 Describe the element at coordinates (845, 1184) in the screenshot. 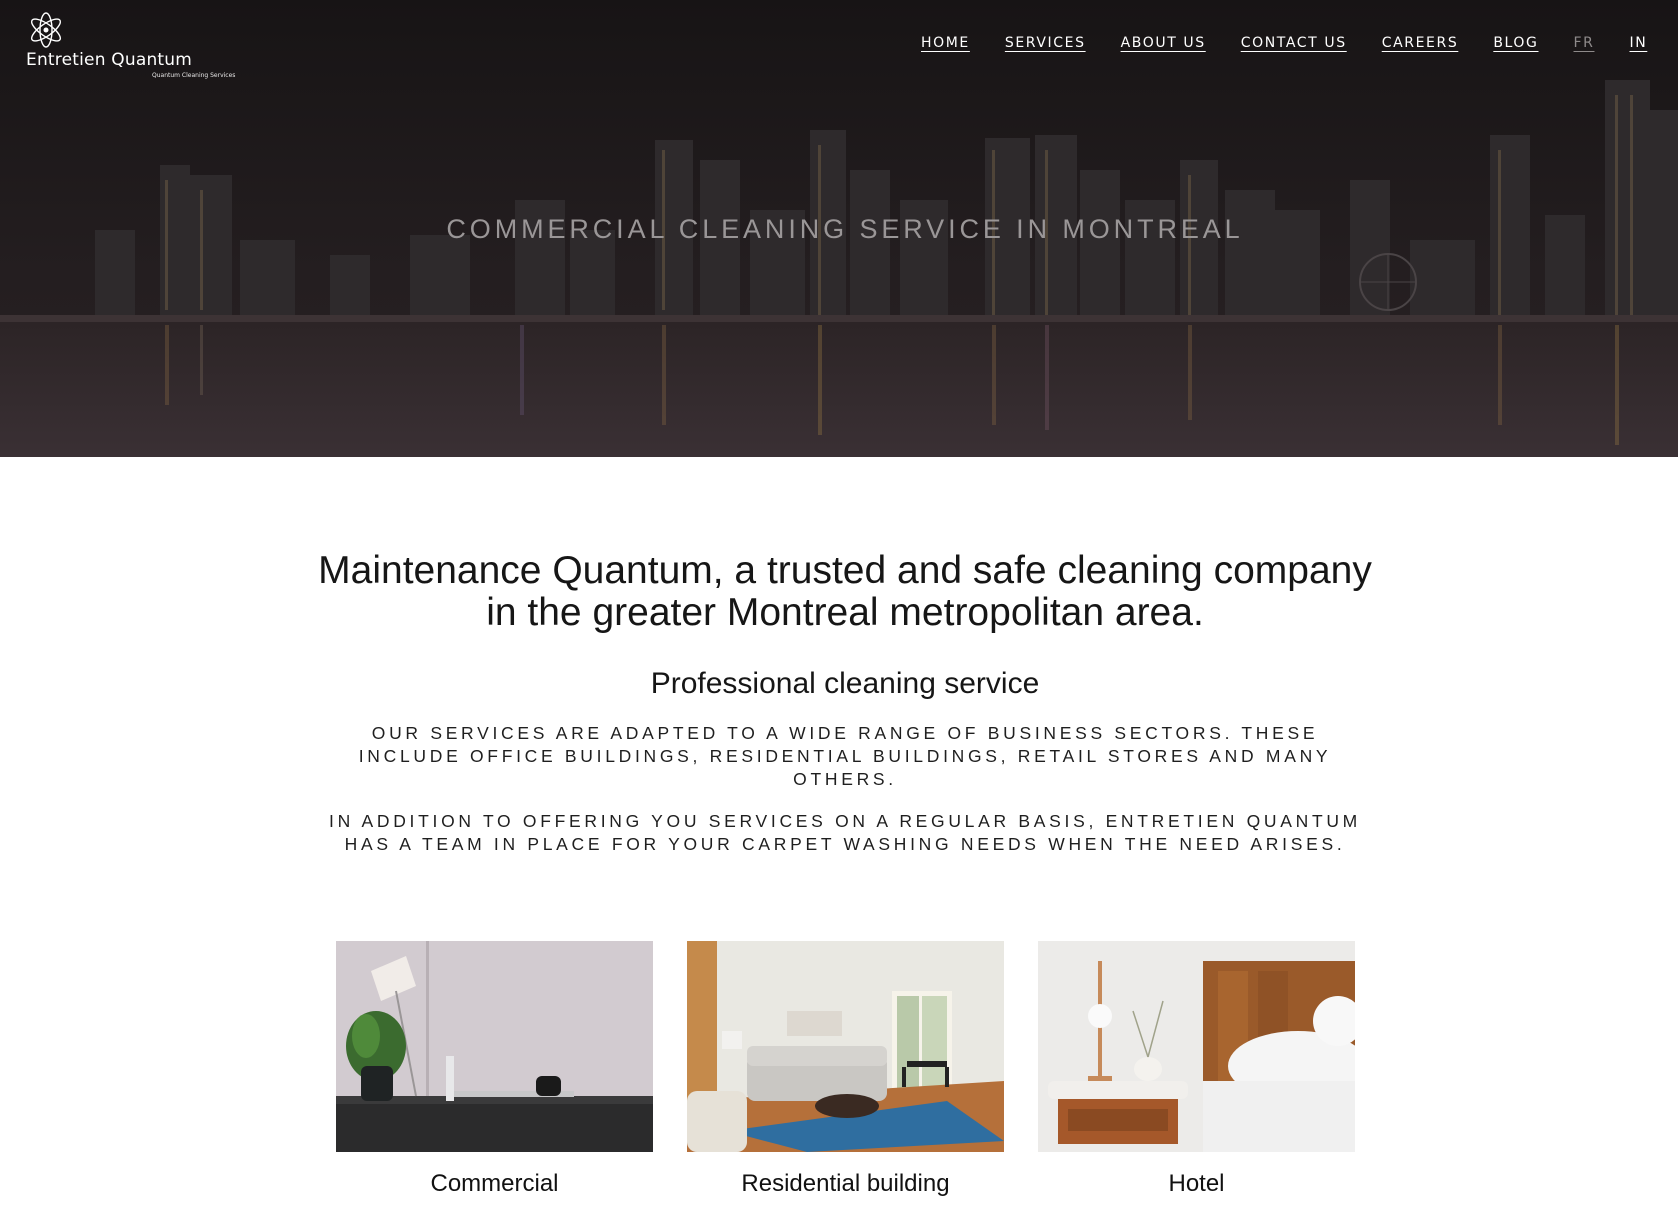

I see `card-title-residential: Residential building` at that location.